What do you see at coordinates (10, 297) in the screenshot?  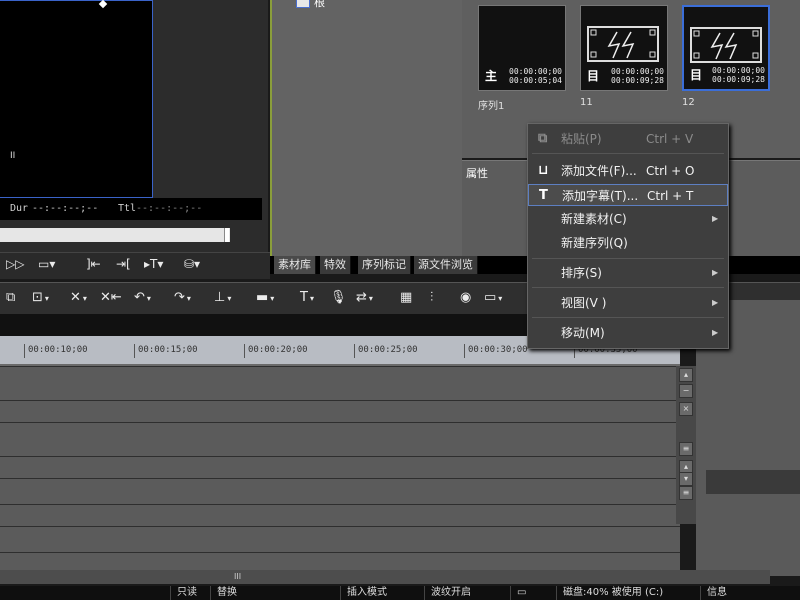 I see `copy-icon: ⧉` at bounding box center [10, 297].